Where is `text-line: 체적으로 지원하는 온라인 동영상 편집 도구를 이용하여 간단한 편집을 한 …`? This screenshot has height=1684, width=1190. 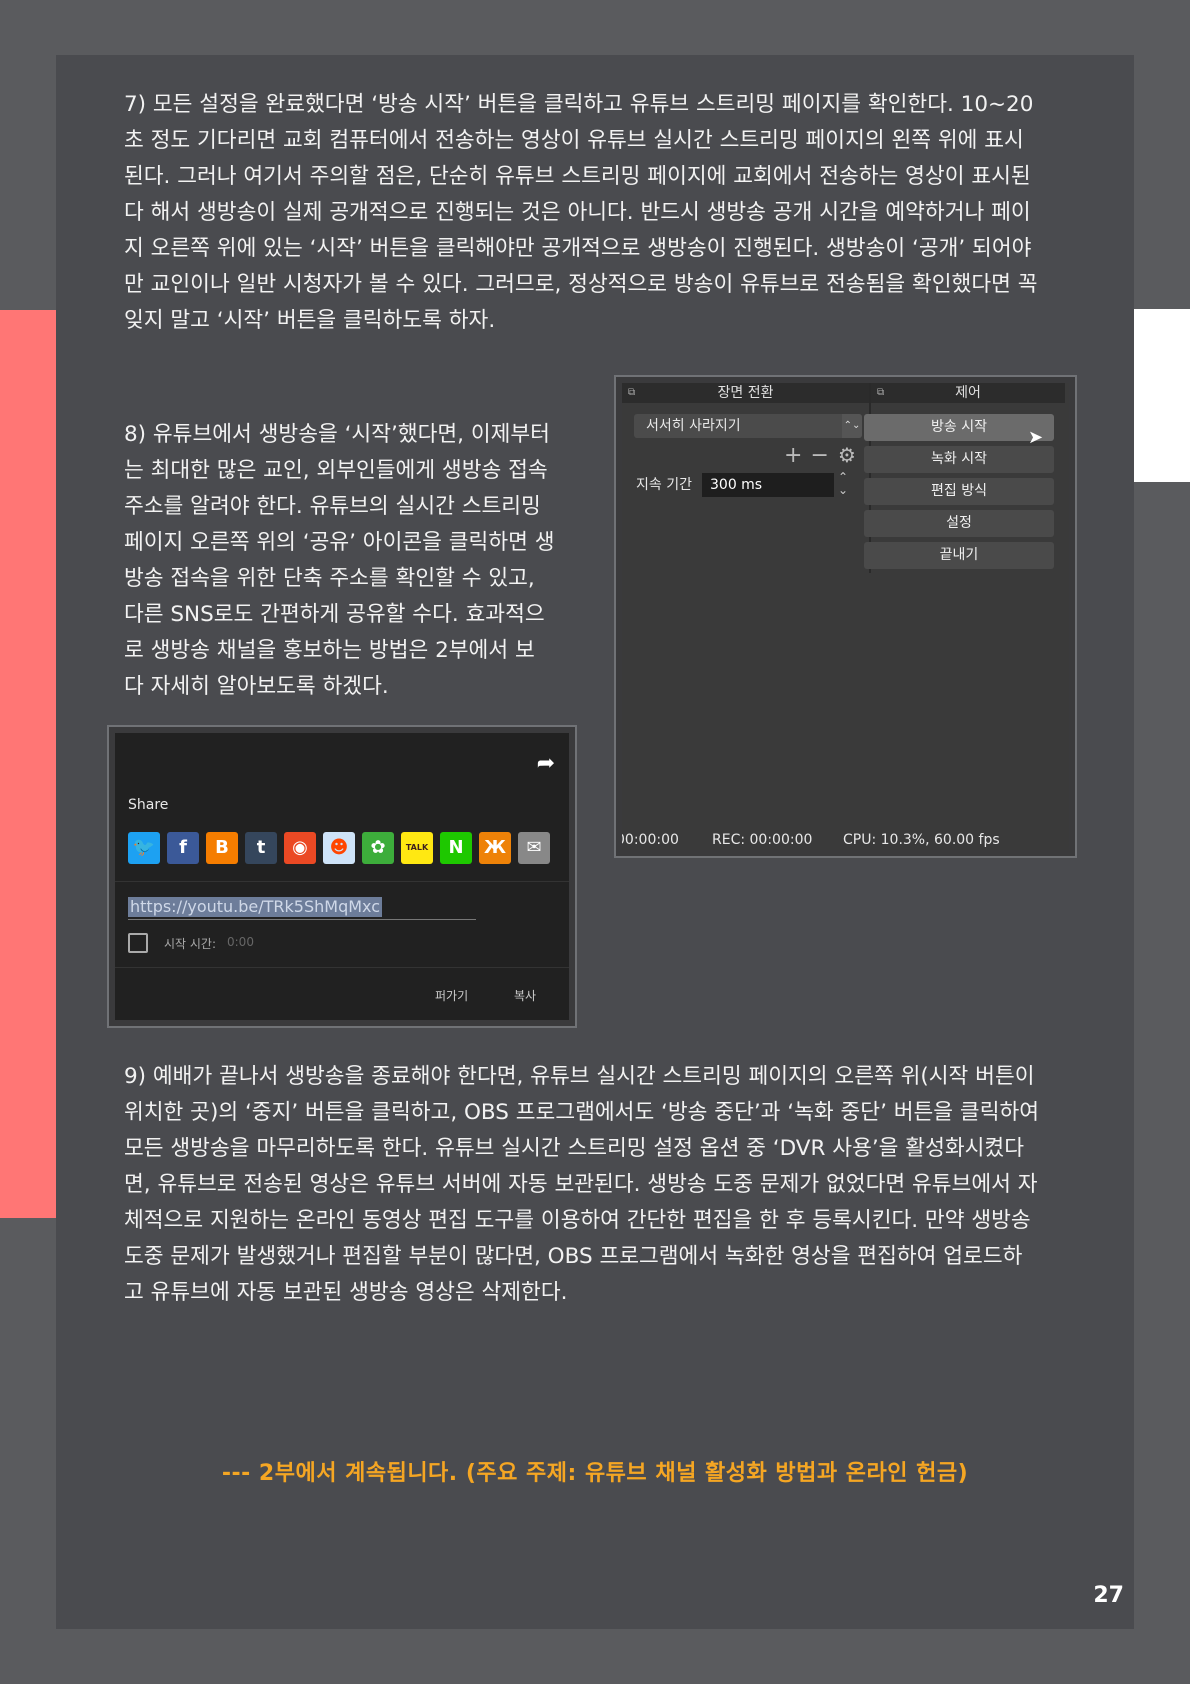 text-line: 체적으로 지원하는 온라인 동영상 편집 도구를 이용하여 간단한 편집을 한 … is located at coordinates (577, 1220).